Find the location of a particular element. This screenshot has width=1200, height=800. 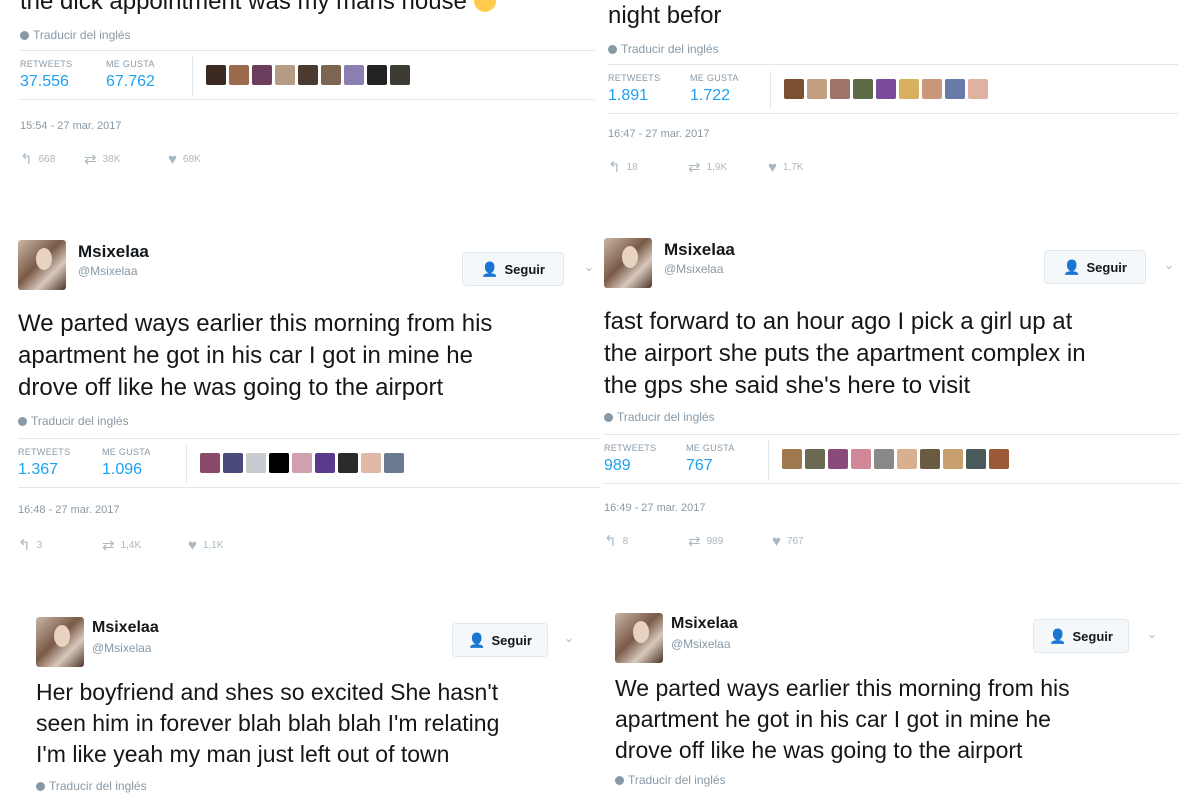

retweets-stat: RETWEETS 1.367 is located at coordinates (44, 463).